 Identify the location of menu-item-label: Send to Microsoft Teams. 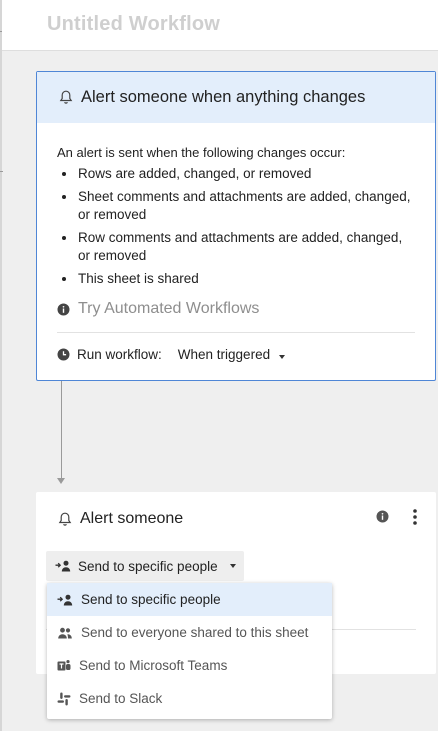
(153, 665).